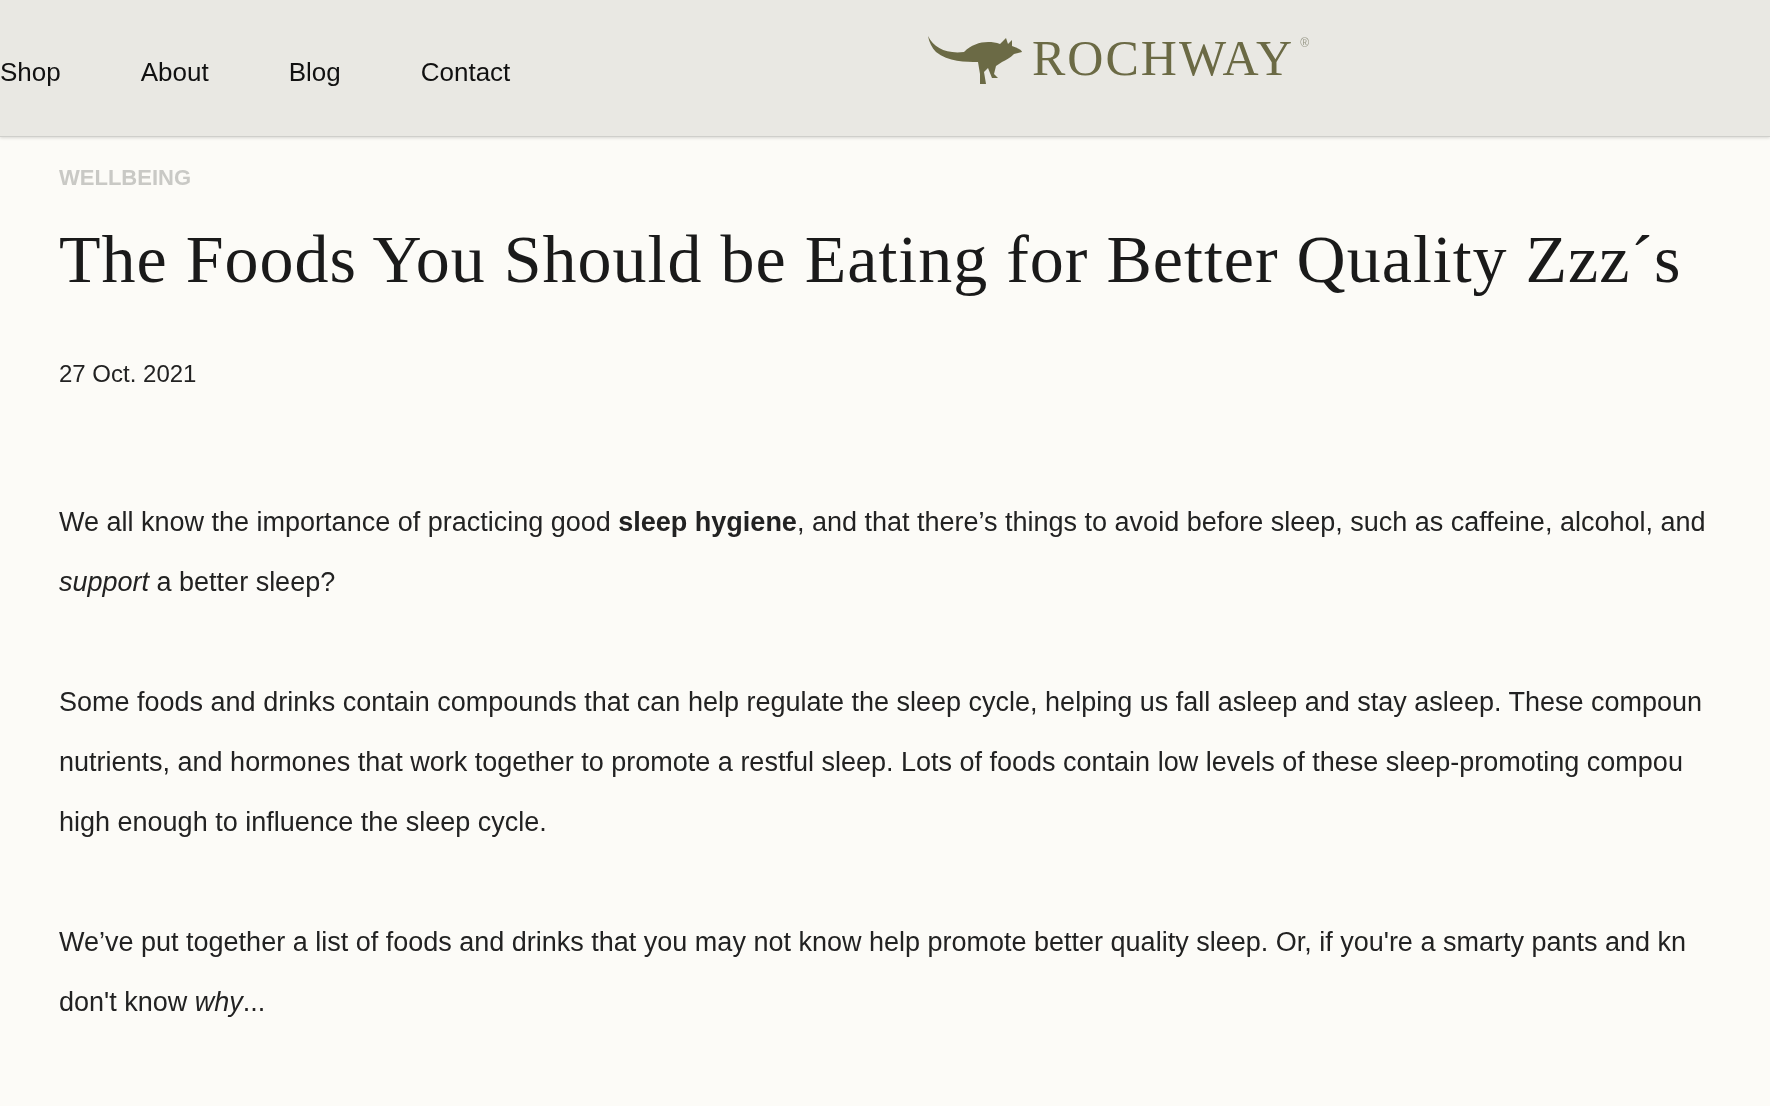  Describe the element at coordinates (128, 374) in the screenshot. I see `article-date: 27 Oct. 2021` at that location.